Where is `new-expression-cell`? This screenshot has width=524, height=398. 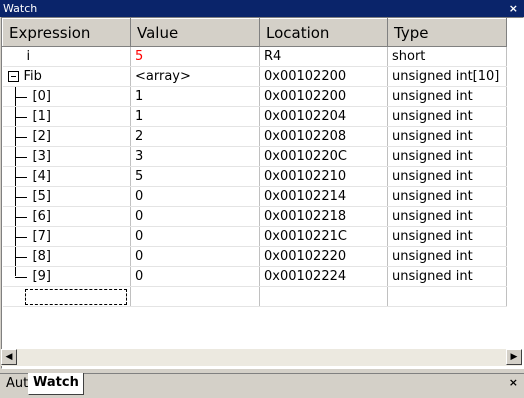 new-expression-cell is located at coordinates (66, 296).